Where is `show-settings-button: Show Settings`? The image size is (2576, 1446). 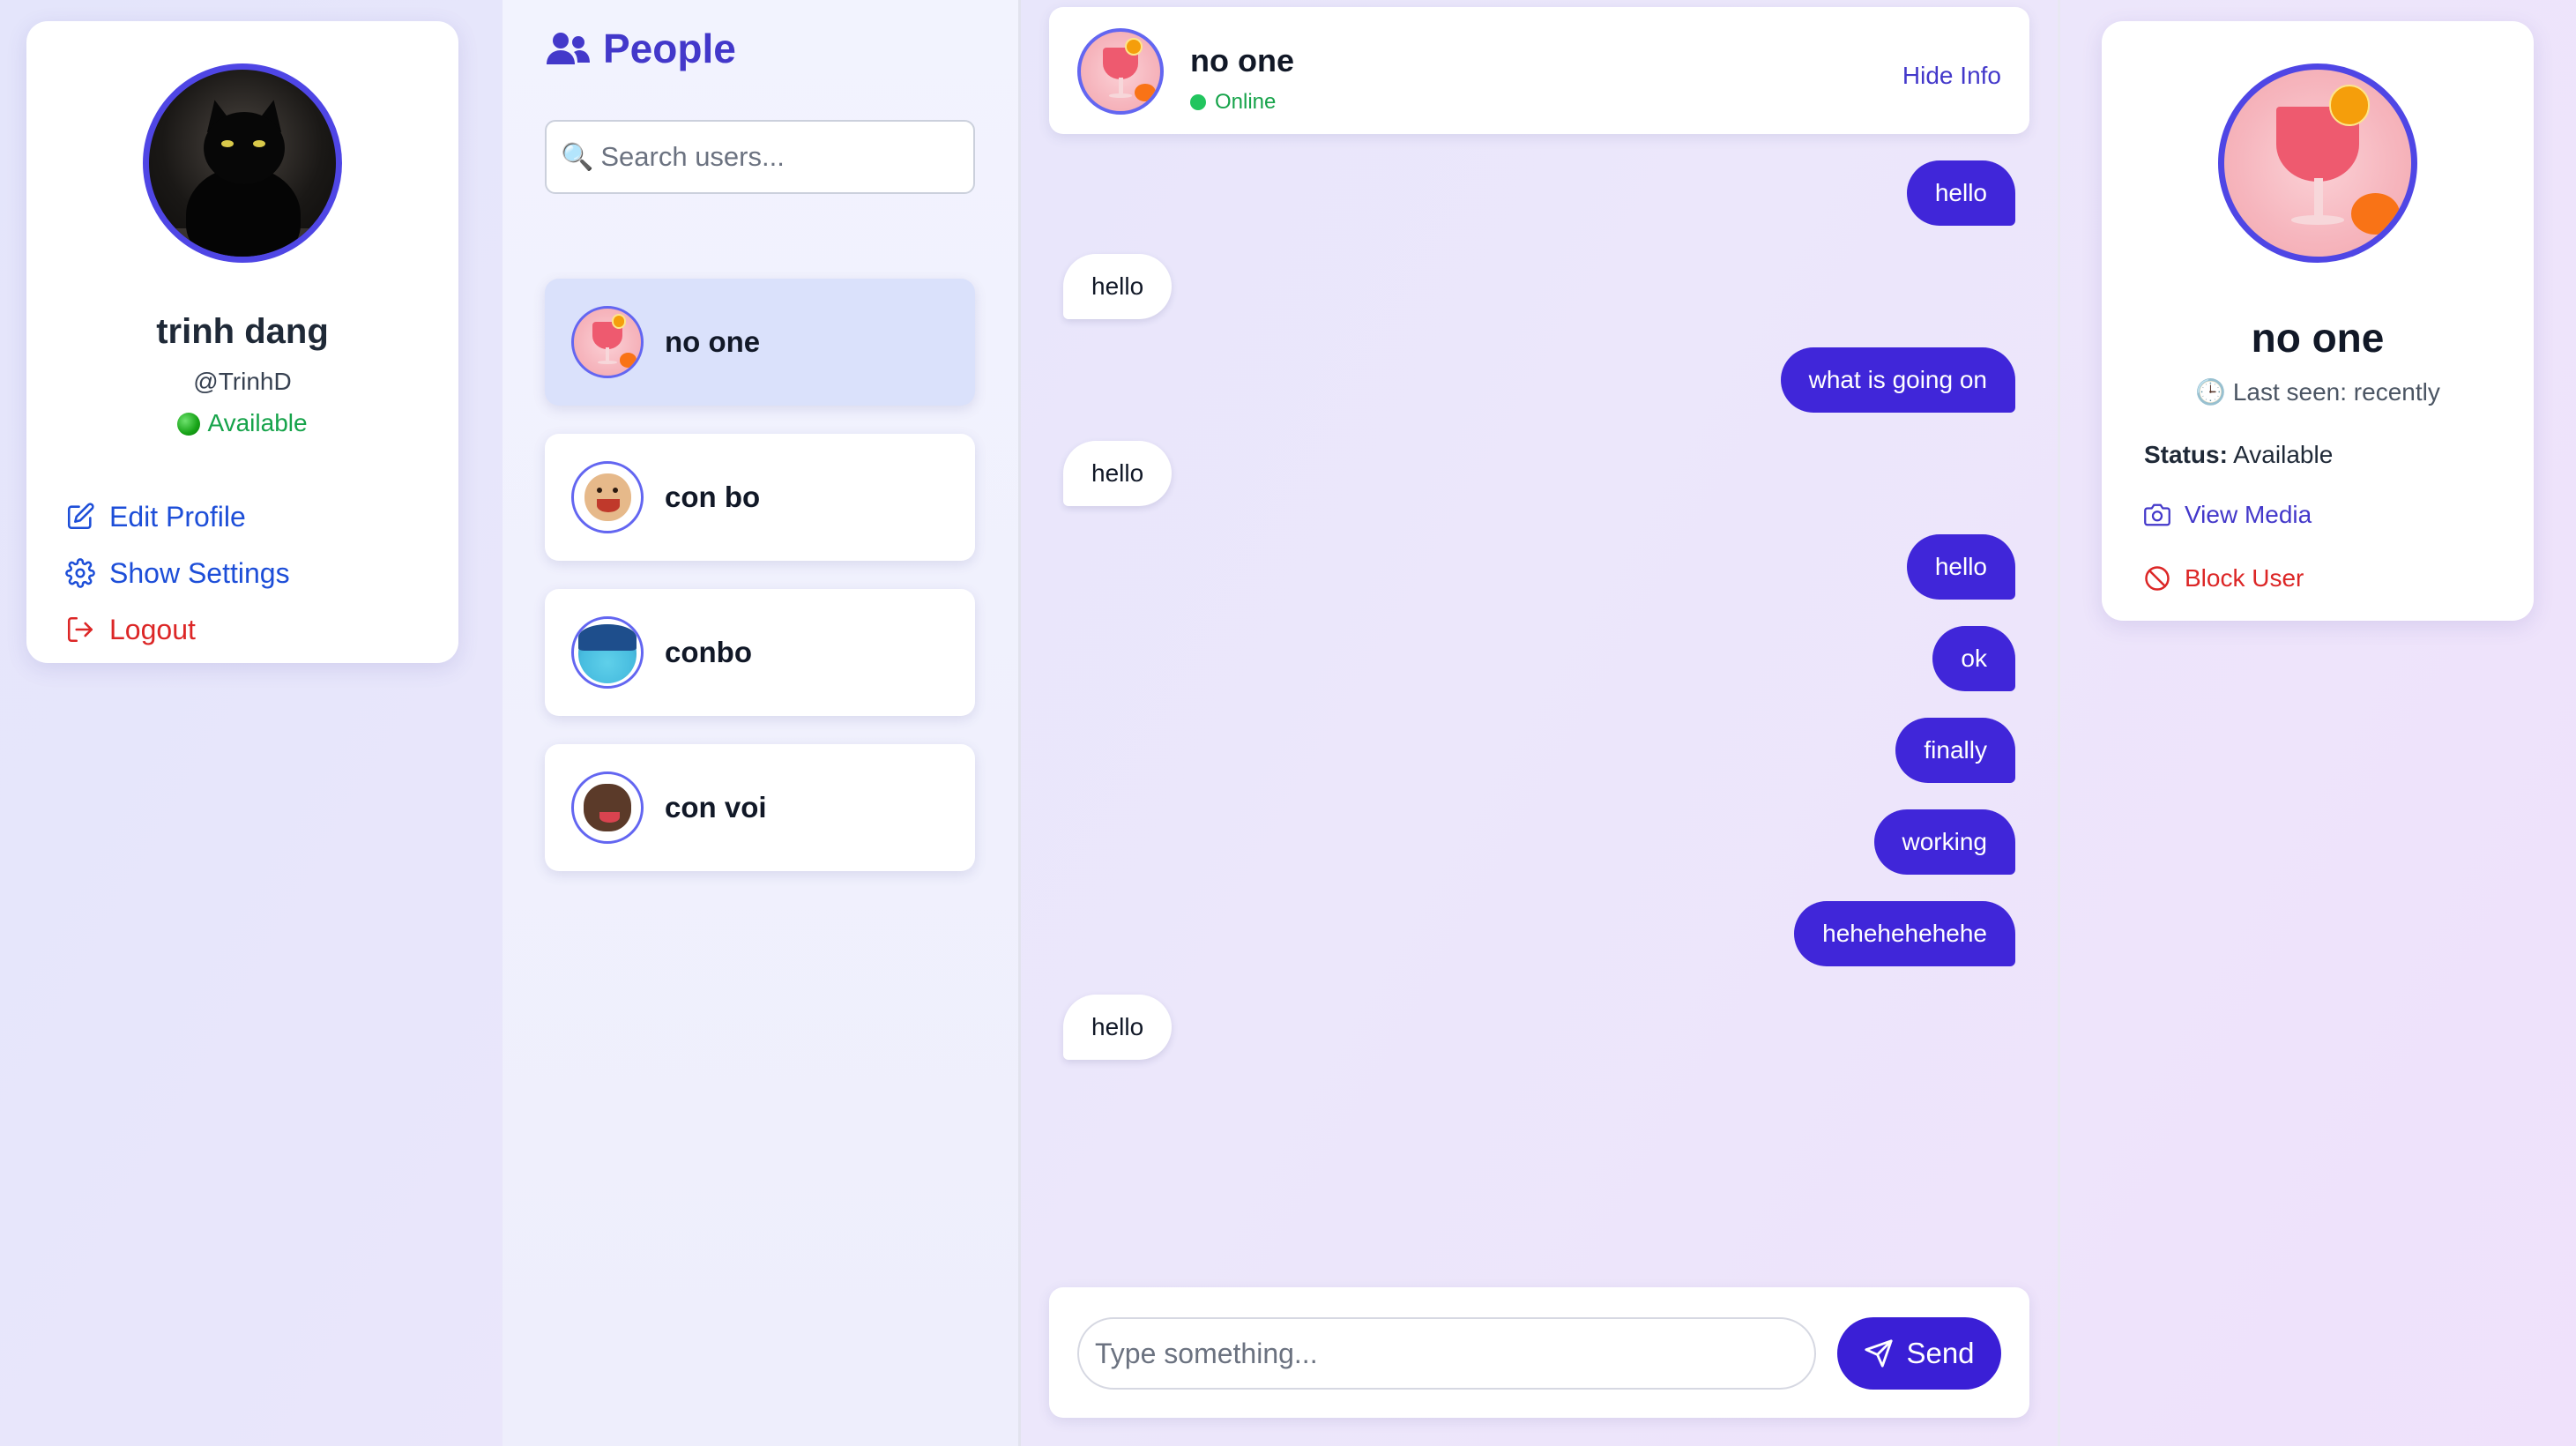 show-settings-button: Show Settings is located at coordinates (177, 573).